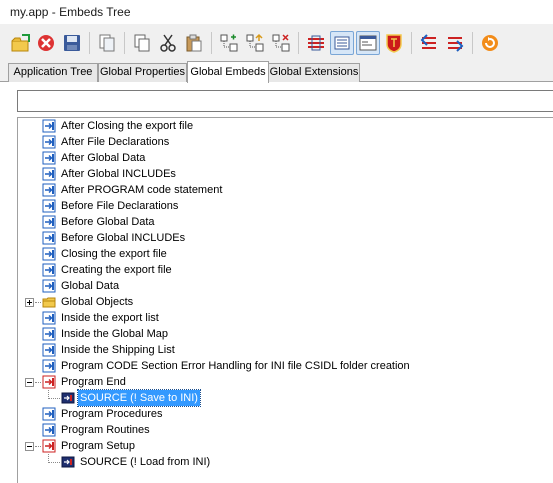  I want to click on show-filled-icon, so click(316, 43).